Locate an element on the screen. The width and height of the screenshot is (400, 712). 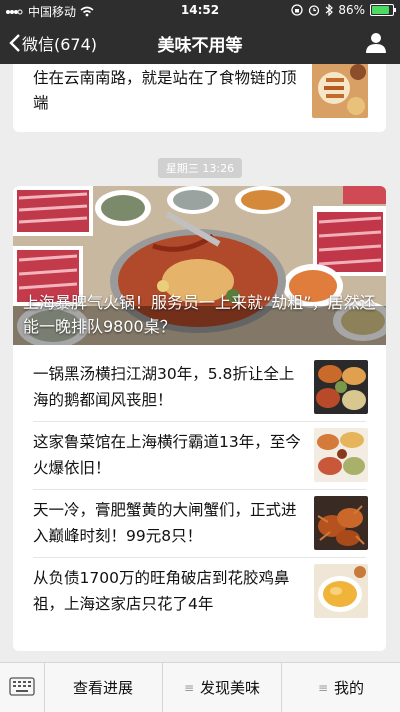
status-bar: 中国移动 14:52 86% is located at coordinates (200, 10).